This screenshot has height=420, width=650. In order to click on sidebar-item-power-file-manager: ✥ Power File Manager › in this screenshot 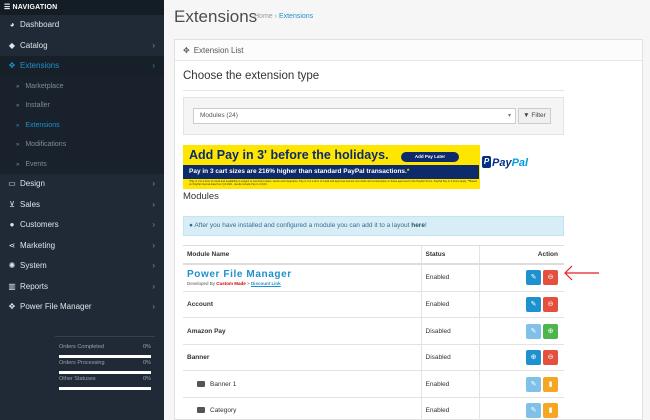, I will do `click(82, 307)`.